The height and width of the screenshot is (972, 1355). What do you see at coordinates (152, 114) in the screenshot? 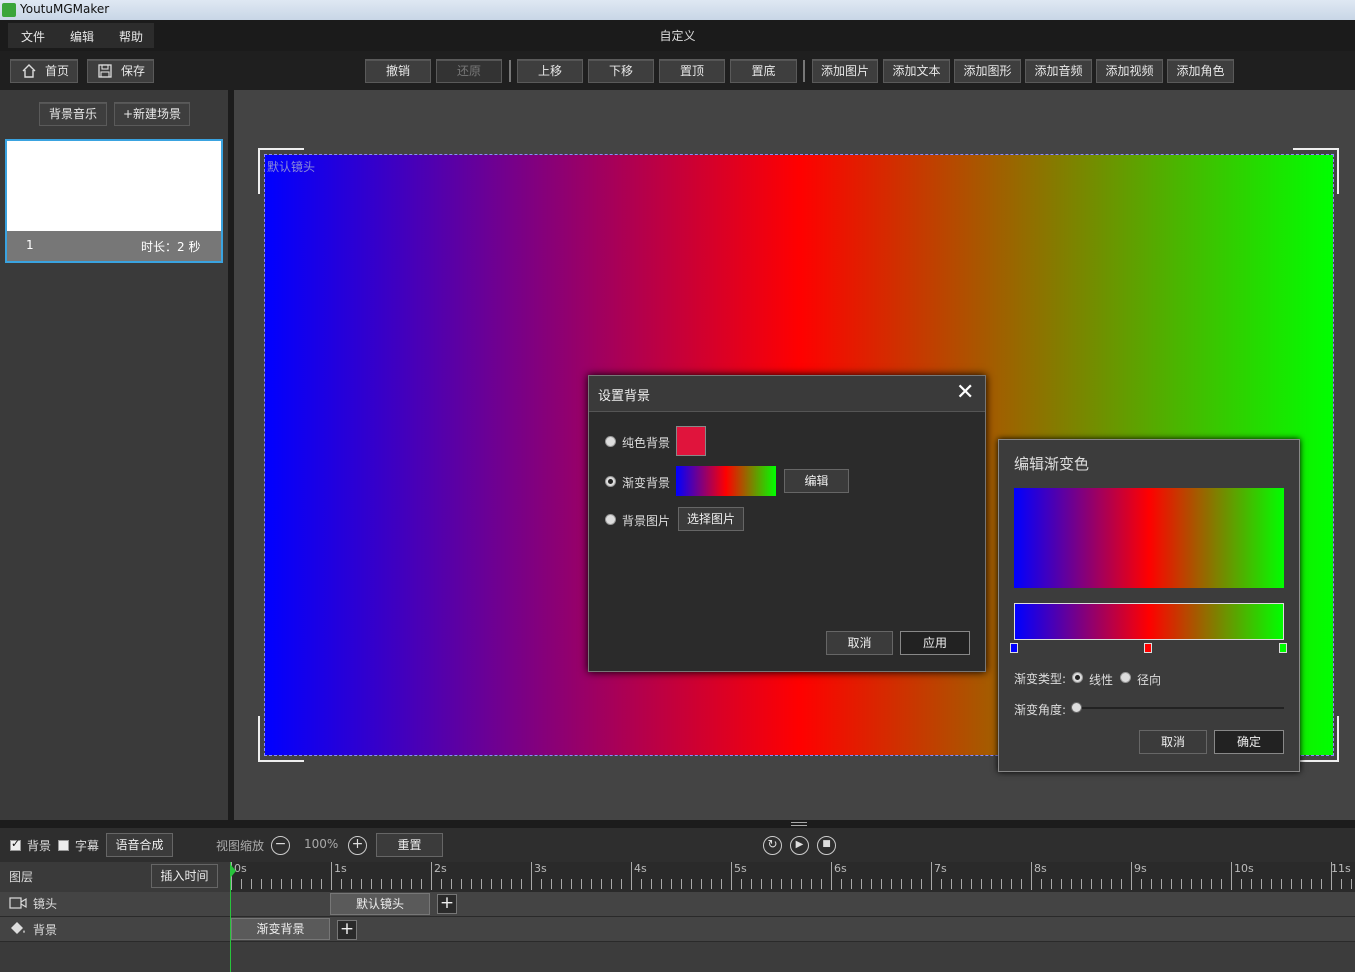
I see `new-scene-button: +新建场景` at bounding box center [152, 114].